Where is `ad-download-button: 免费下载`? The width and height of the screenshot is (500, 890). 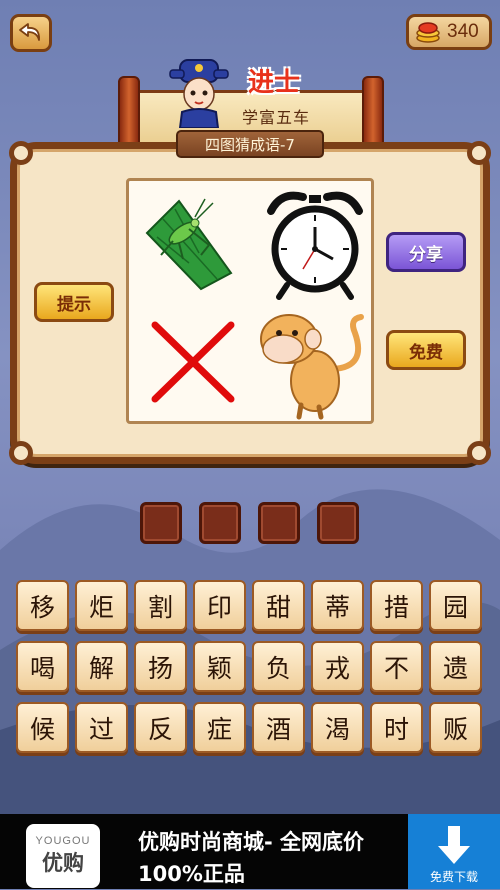 ad-download-button: 免费下载 is located at coordinates (454, 851).